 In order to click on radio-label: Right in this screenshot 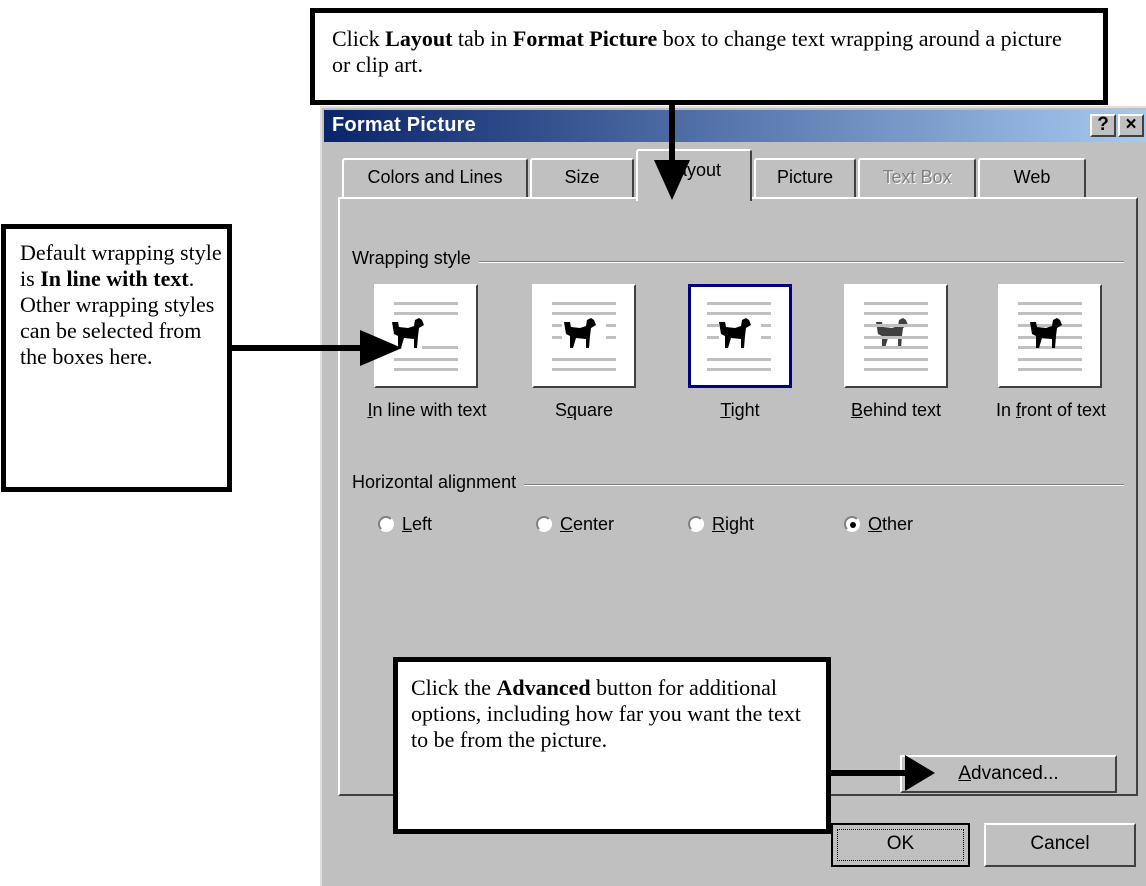, I will do `click(733, 524)`.